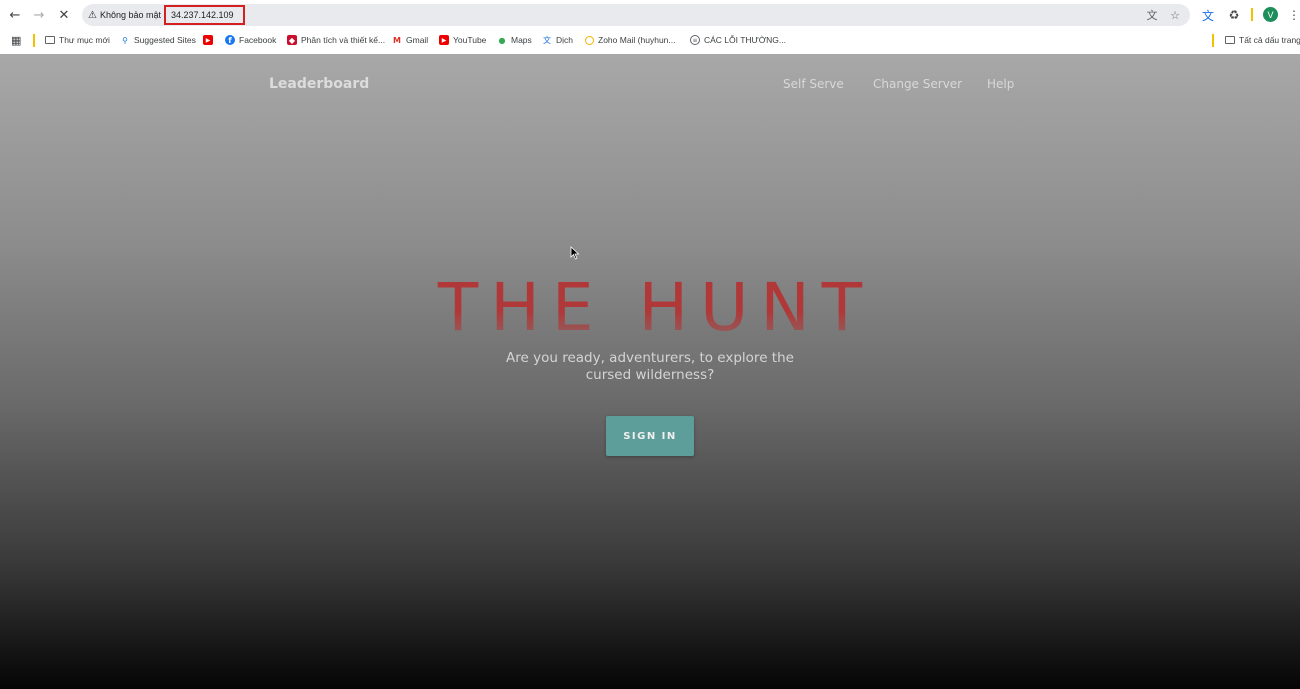  I want to click on extensions-icon: ♻, so click(1234, 15).